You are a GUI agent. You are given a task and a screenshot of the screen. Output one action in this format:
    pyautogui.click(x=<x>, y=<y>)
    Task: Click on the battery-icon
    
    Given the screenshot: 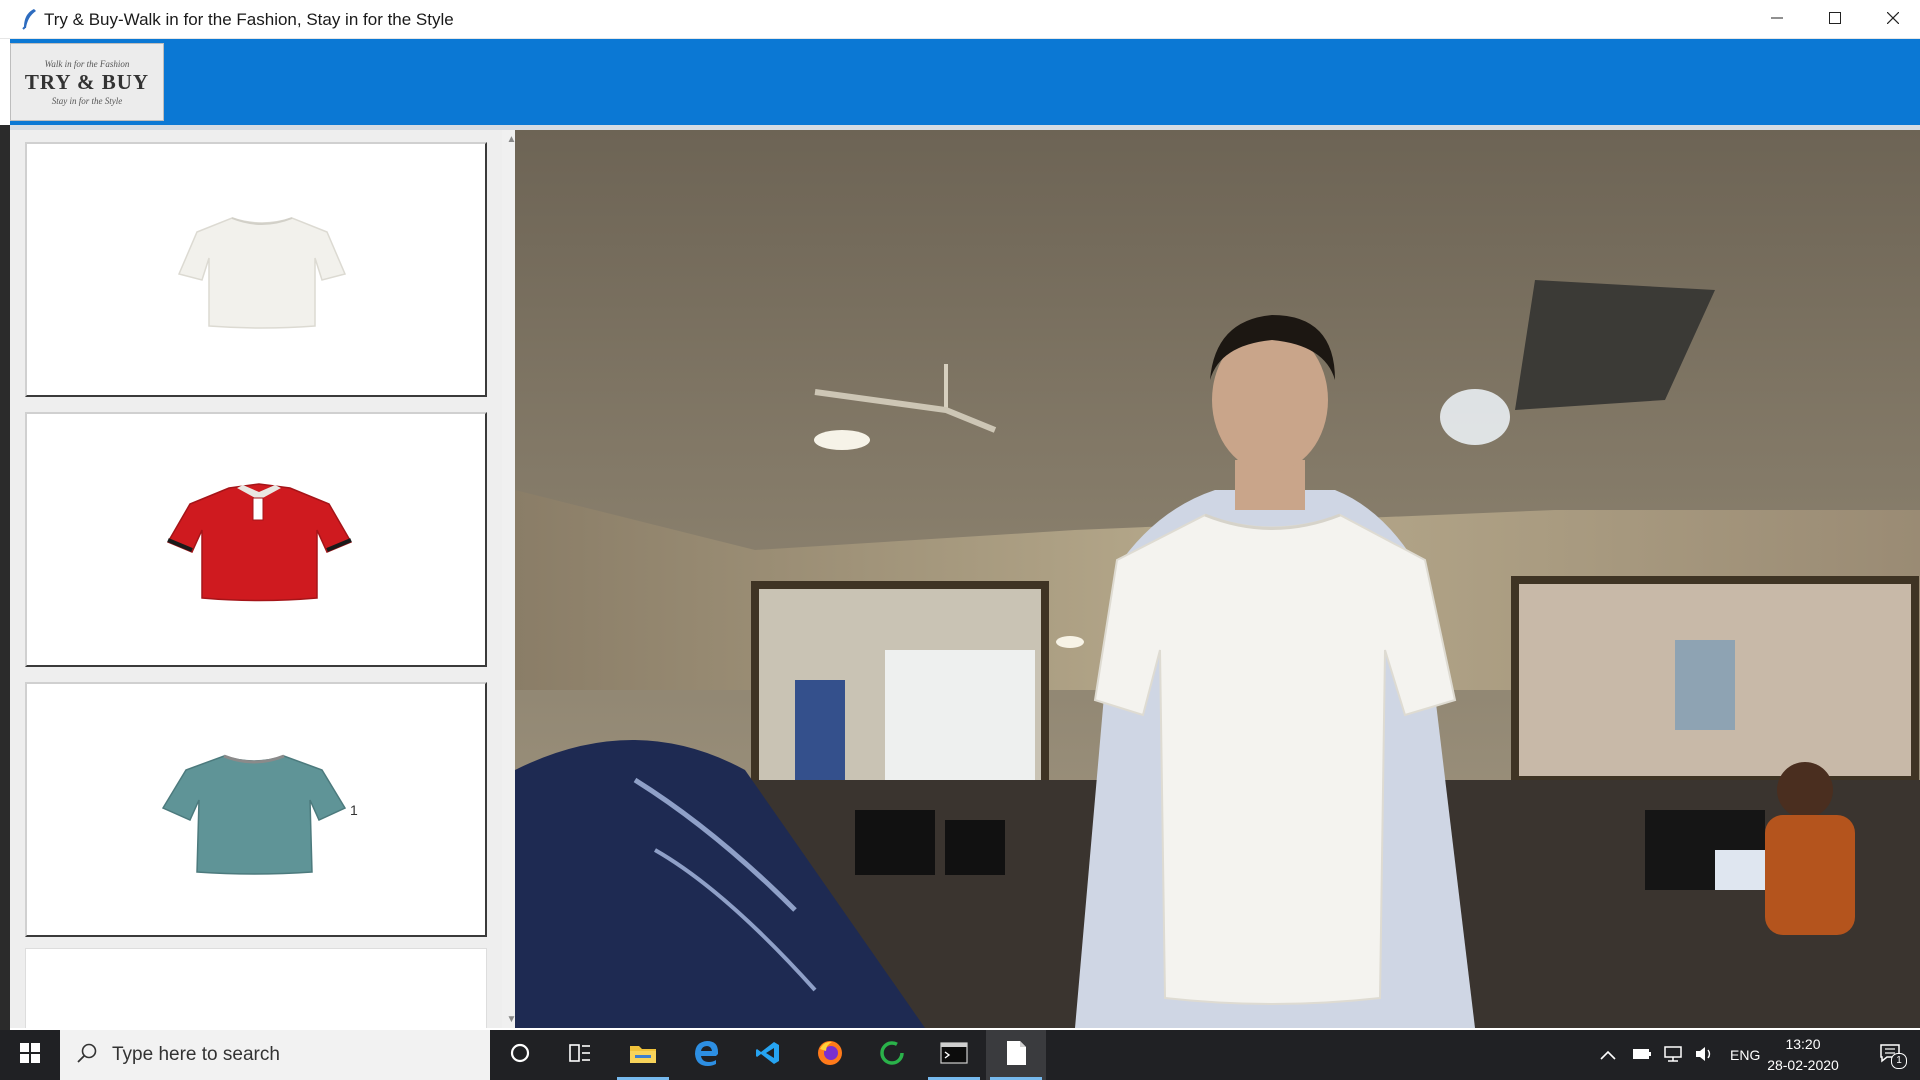 What is the action you would take?
    pyautogui.click(x=1642, y=1055)
    